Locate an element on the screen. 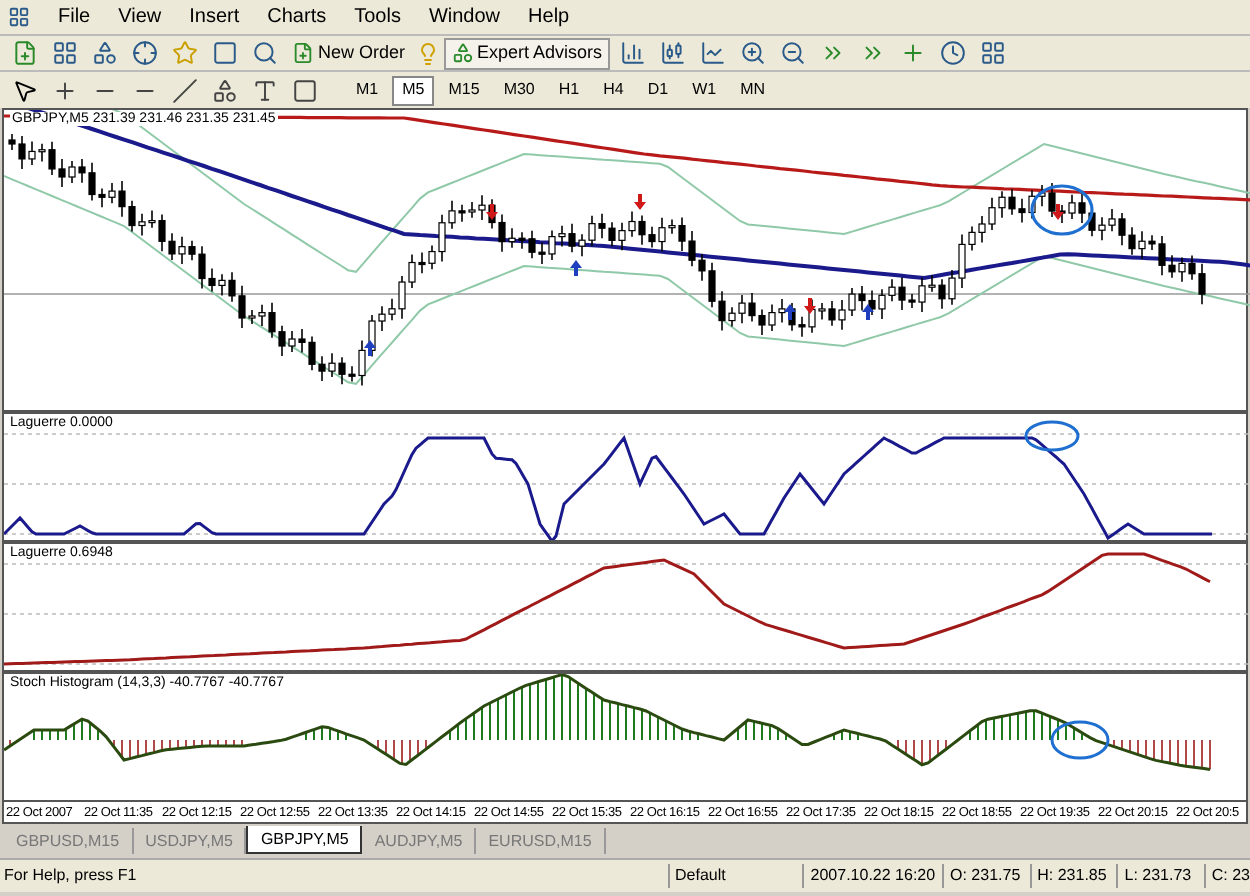 The image size is (1250, 896). timeframe-button: MN is located at coordinates (753, 90).